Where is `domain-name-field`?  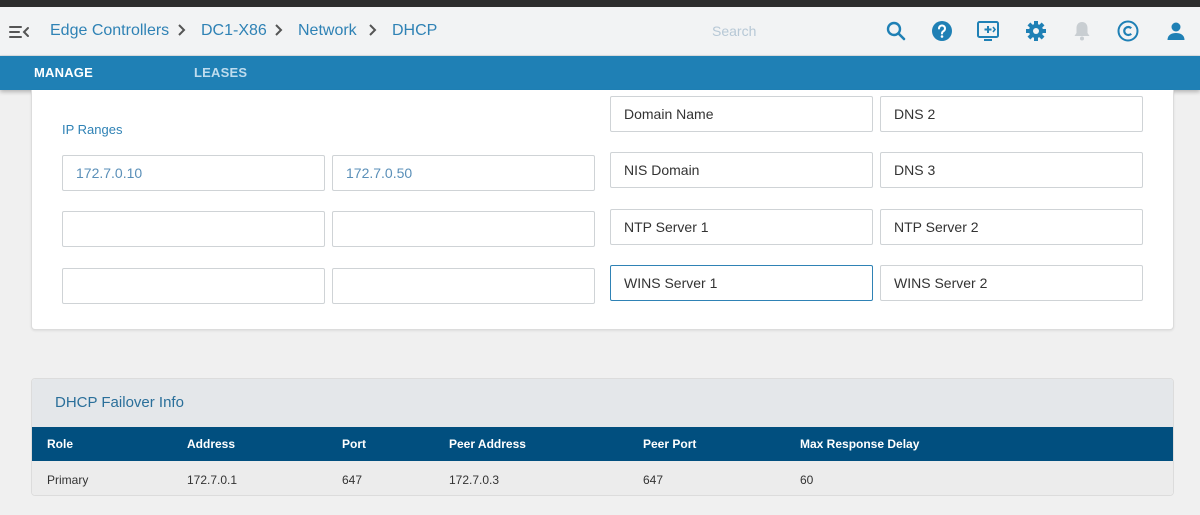
domain-name-field is located at coordinates (741, 114).